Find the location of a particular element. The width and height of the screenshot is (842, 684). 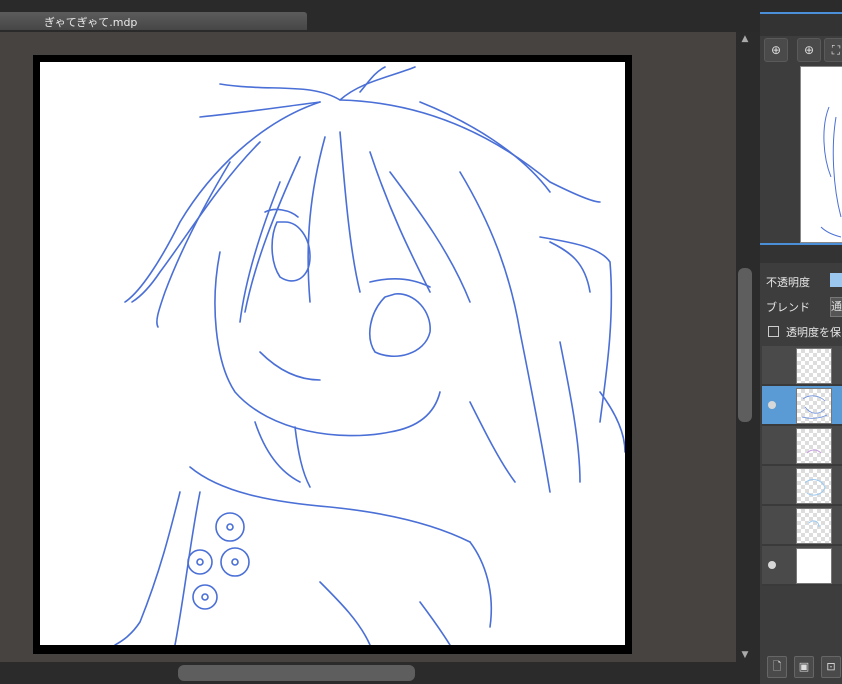

navigator-footer is located at coordinates (801, 254).